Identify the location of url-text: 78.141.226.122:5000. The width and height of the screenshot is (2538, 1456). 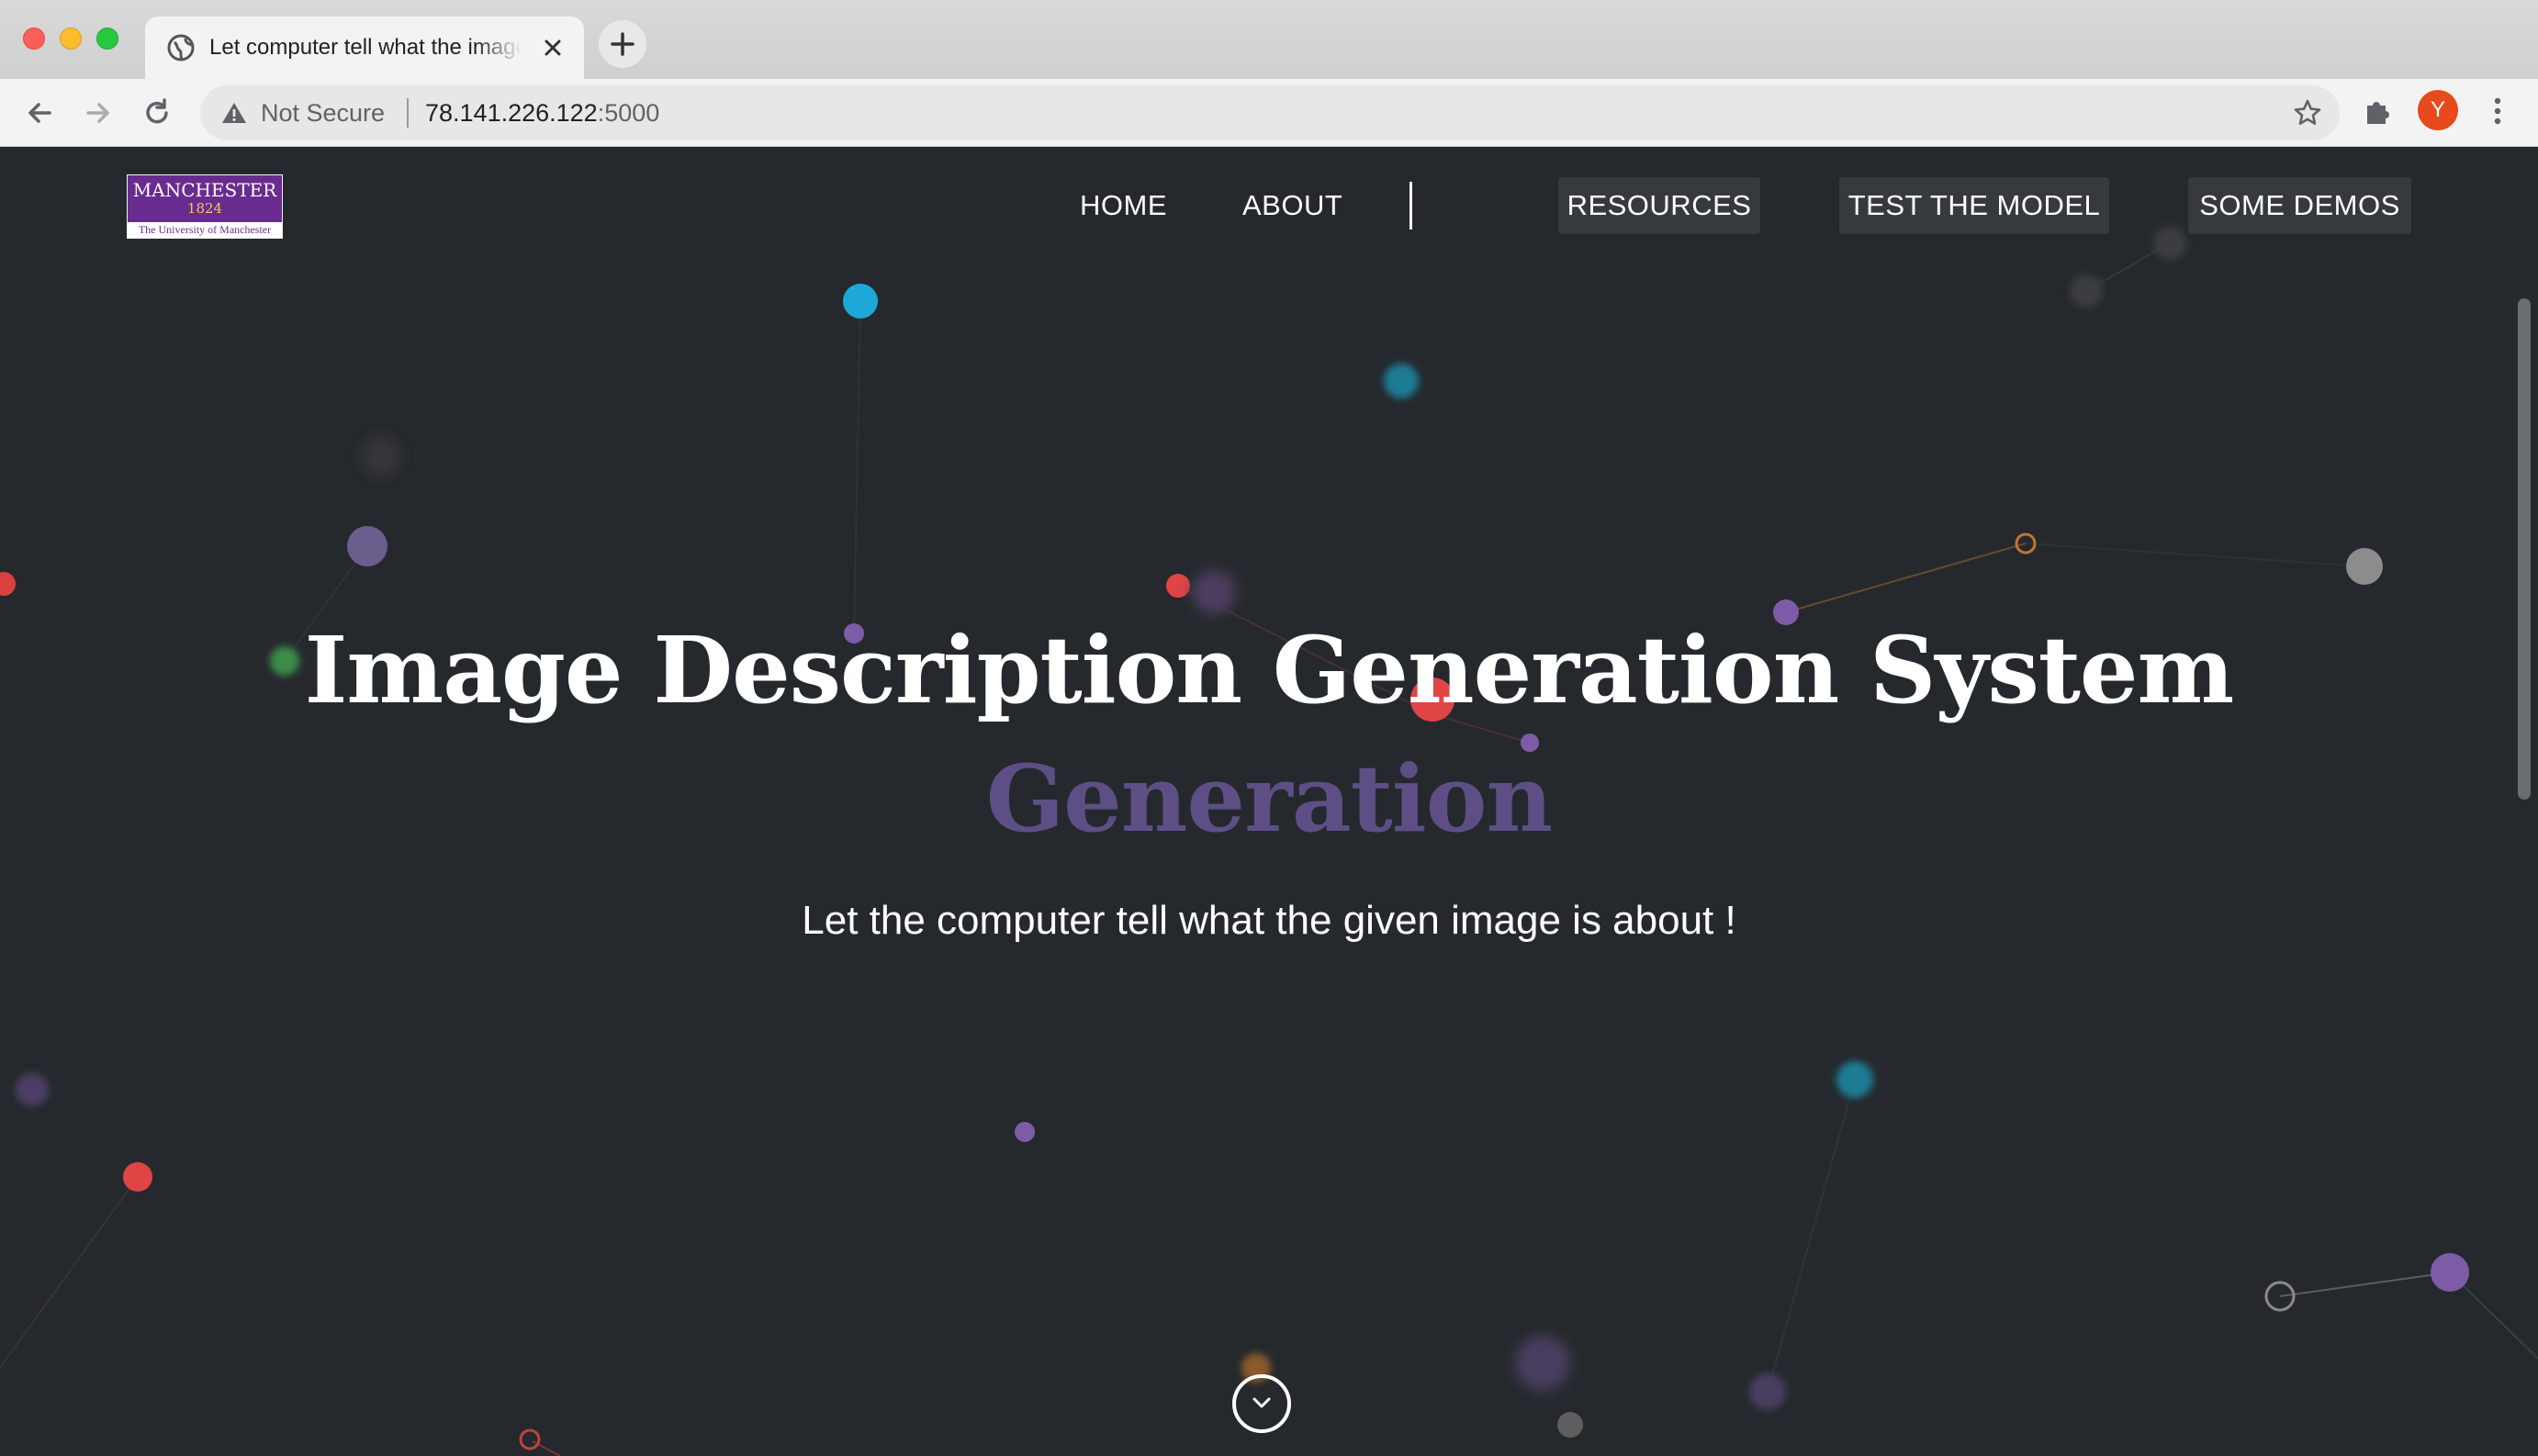
(542, 112).